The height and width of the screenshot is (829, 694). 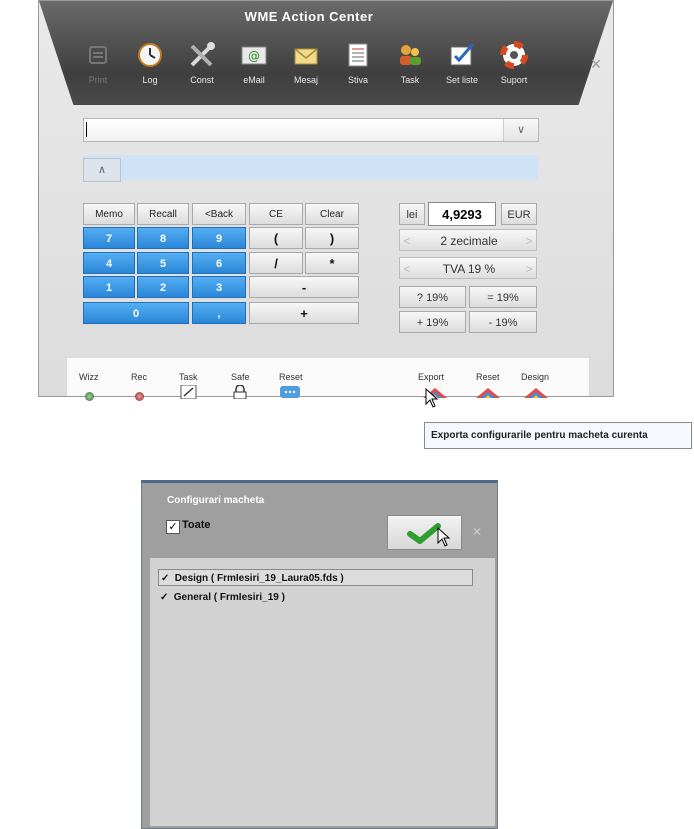 I want to click on envelope-icon, so click(x=306, y=55).